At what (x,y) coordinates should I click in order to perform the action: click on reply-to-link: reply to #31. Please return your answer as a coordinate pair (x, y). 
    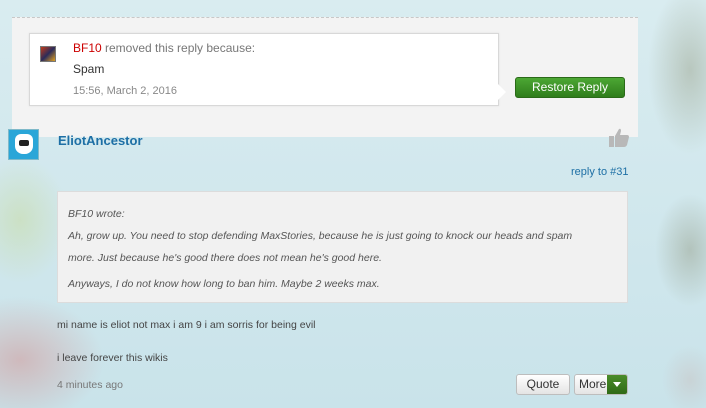
    Looking at the image, I should click on (599, 172).